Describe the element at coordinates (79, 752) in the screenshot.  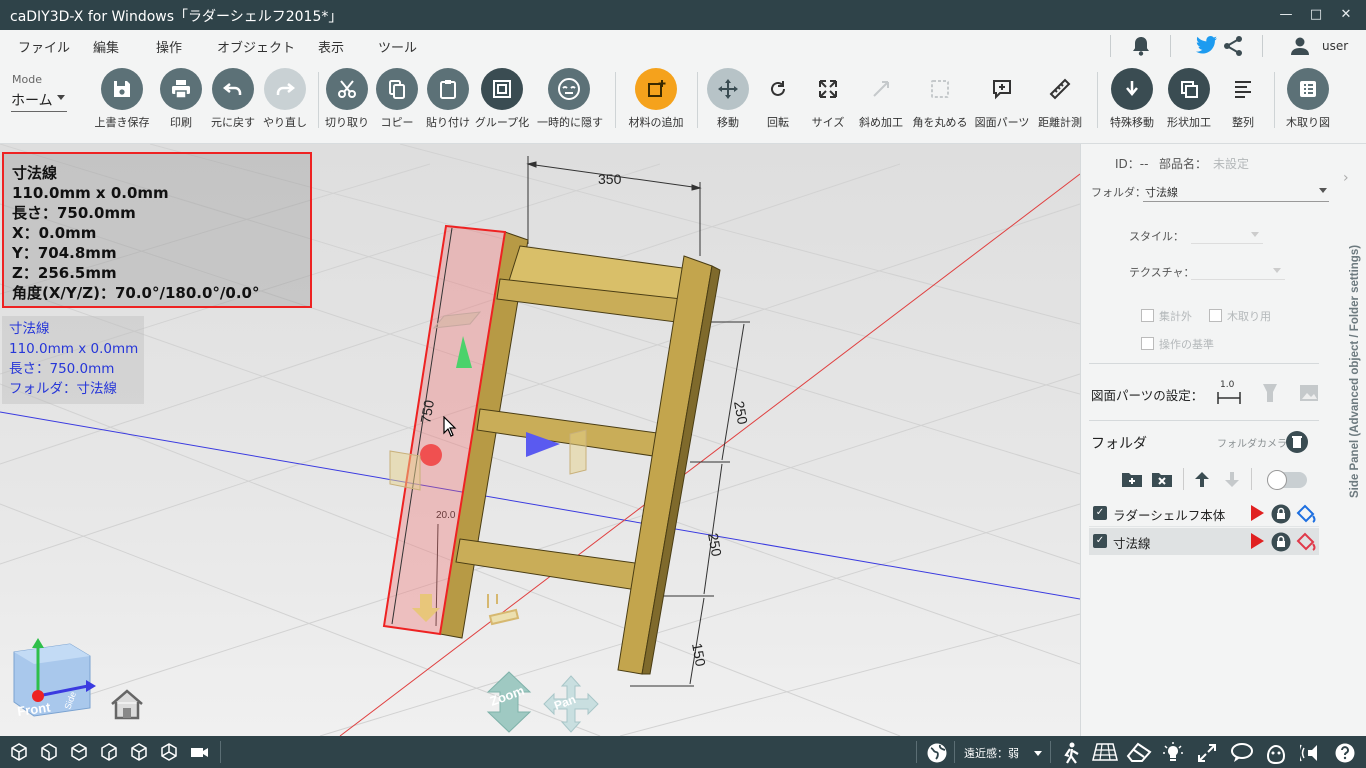
I see `view-cube-left-icon` at that location.